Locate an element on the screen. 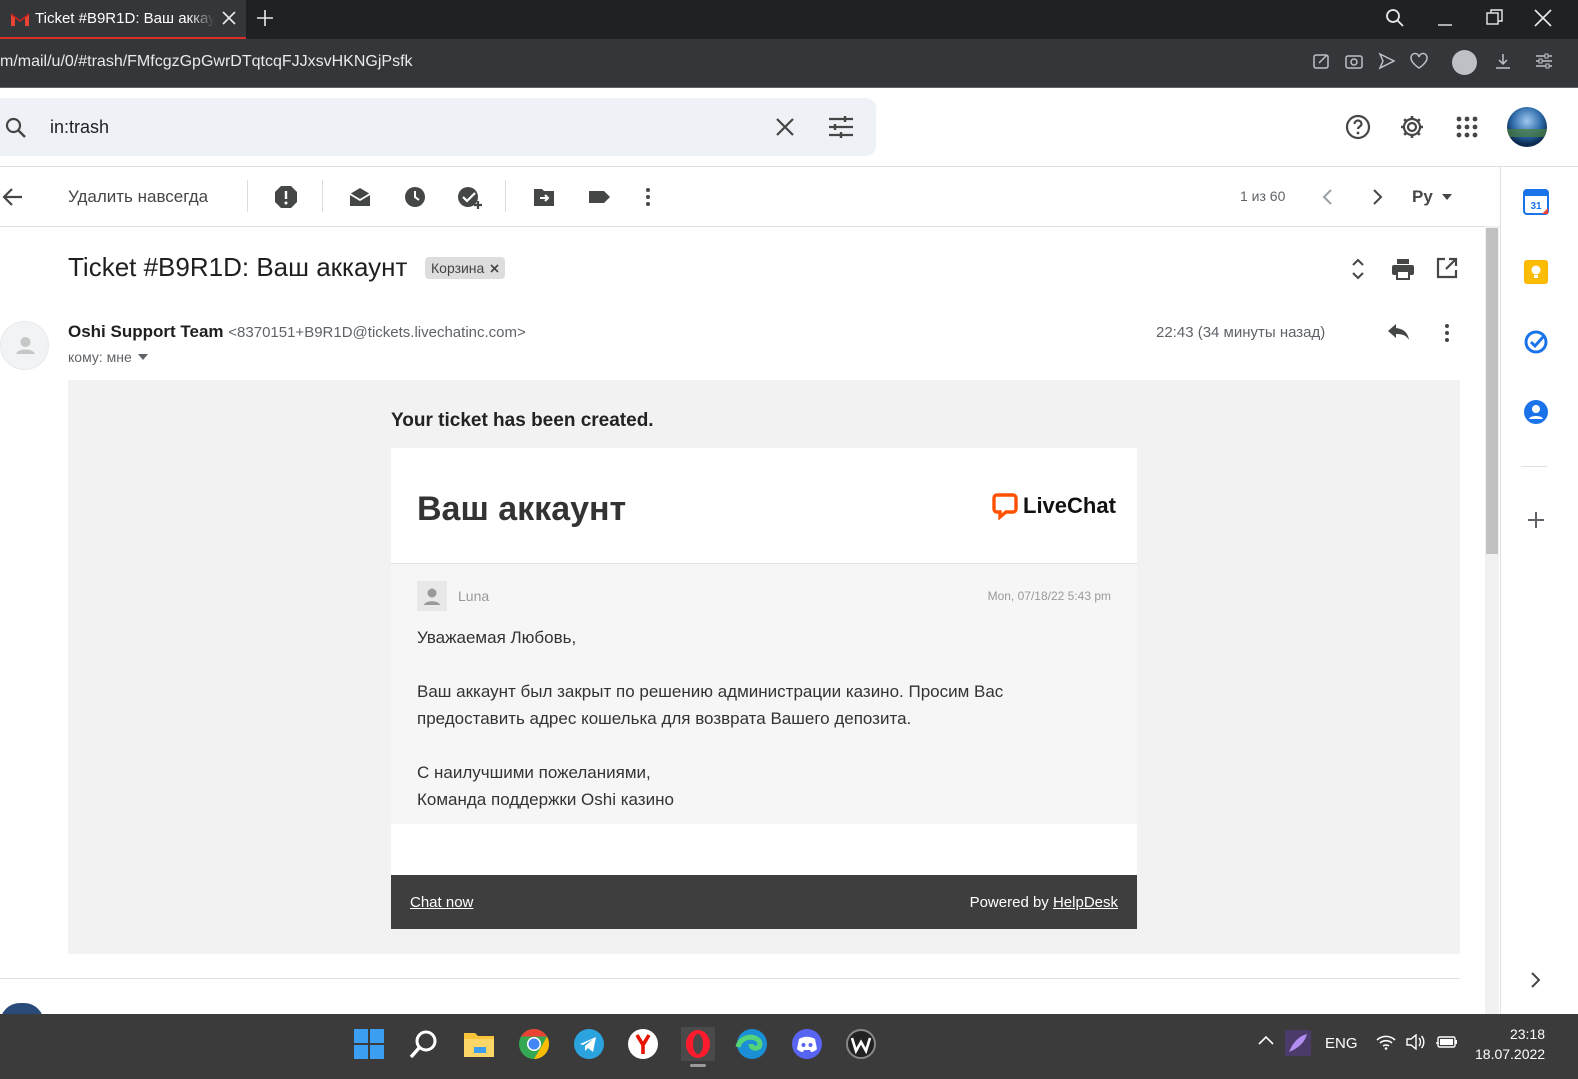  browser-search-icon is located at coordinates (1395, 18).